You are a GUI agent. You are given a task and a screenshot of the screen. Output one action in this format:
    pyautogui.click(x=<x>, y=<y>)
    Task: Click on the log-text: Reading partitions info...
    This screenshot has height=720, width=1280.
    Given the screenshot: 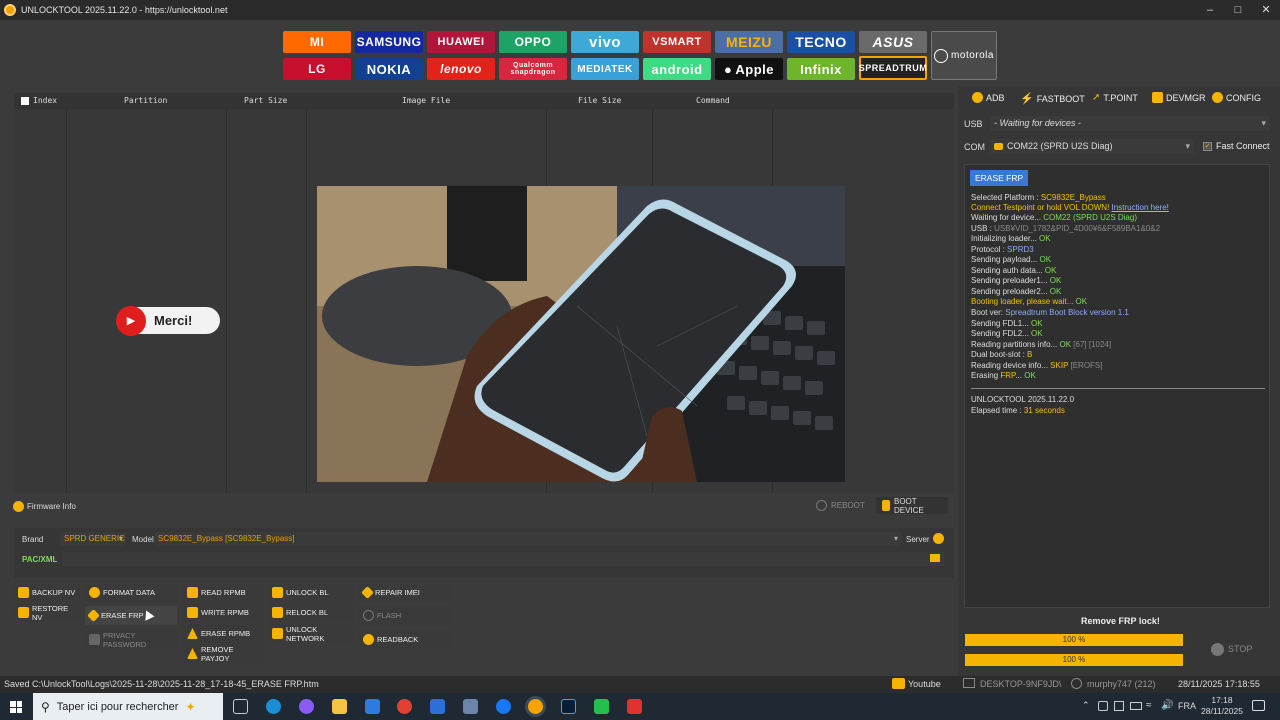 What is the action you would take?
    pyautogui.click(x=1015, y=344)
    